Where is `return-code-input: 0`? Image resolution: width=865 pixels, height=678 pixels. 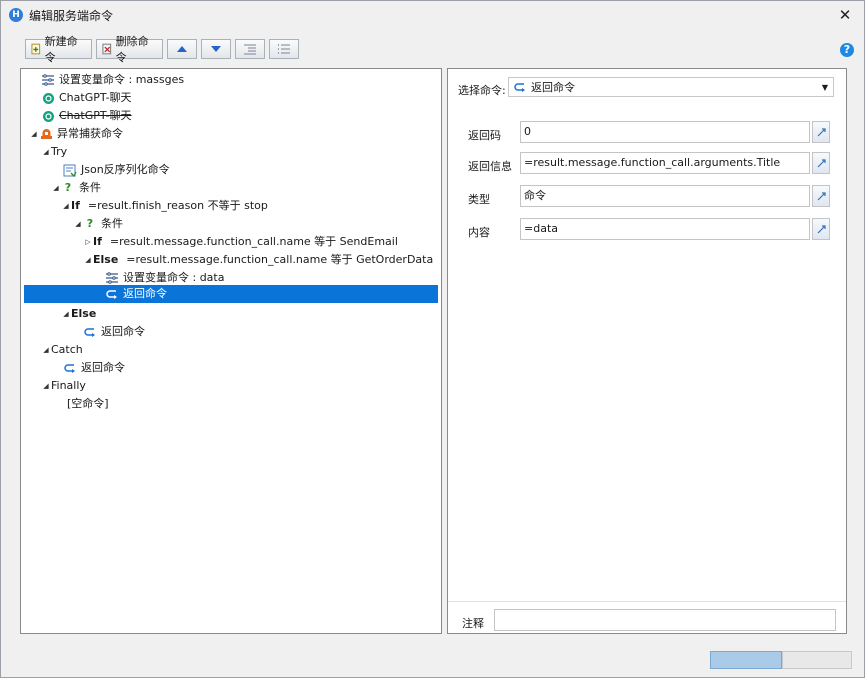
return-code-input: 0 is located at coordinates (665, 132).